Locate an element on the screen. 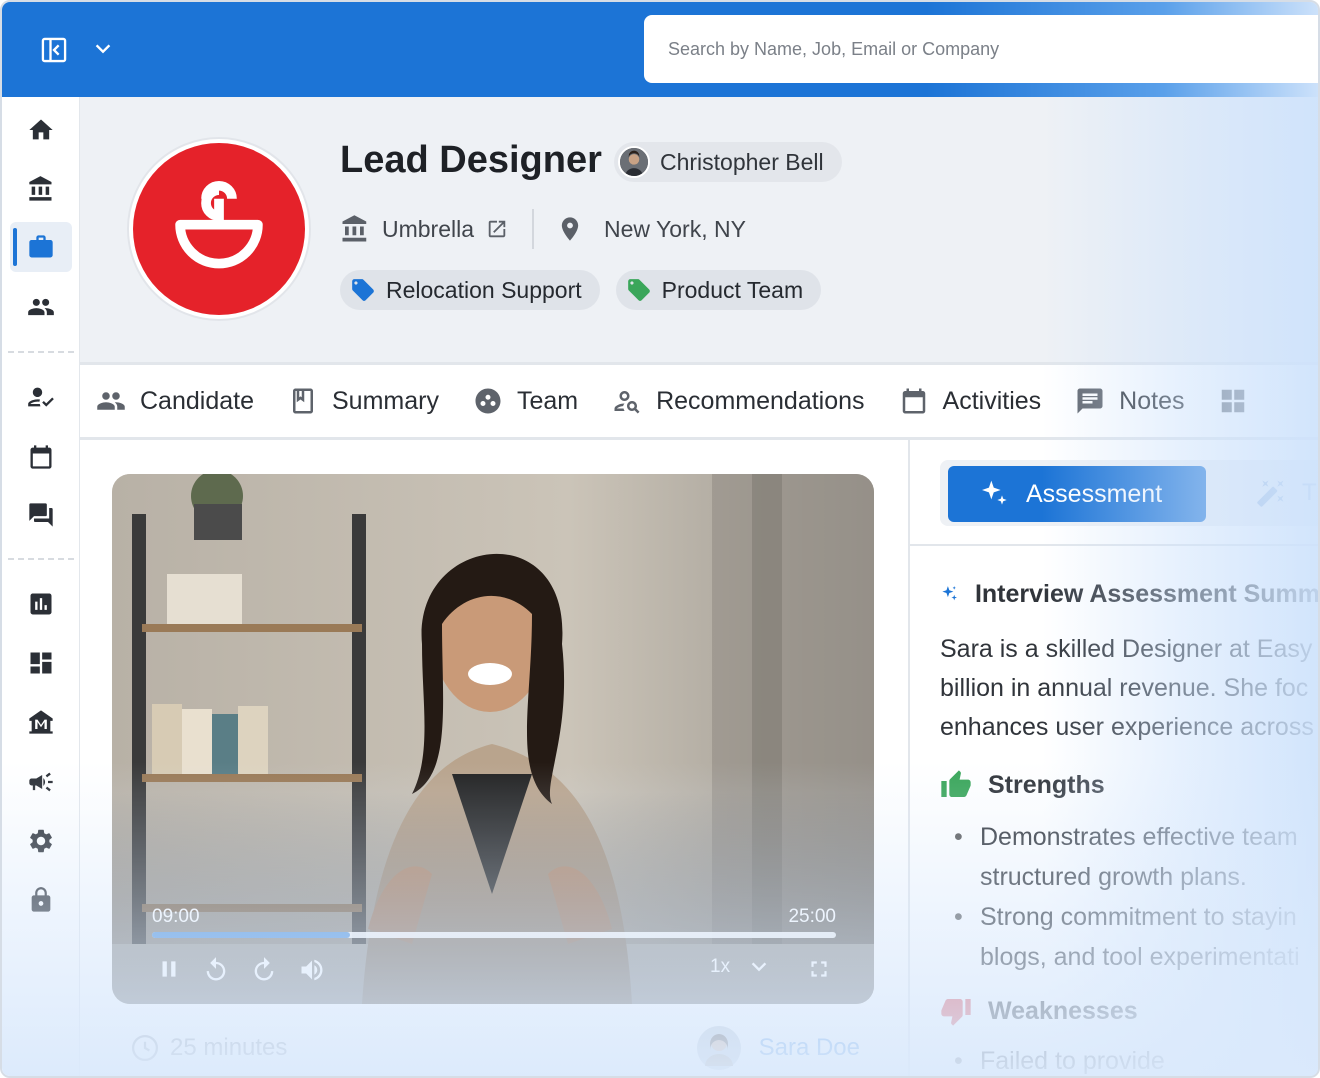 The width and height of the screenshot is (1320, 1078). weaknesses-heading: Weaknesses is located at coordinates (1129, 1011).